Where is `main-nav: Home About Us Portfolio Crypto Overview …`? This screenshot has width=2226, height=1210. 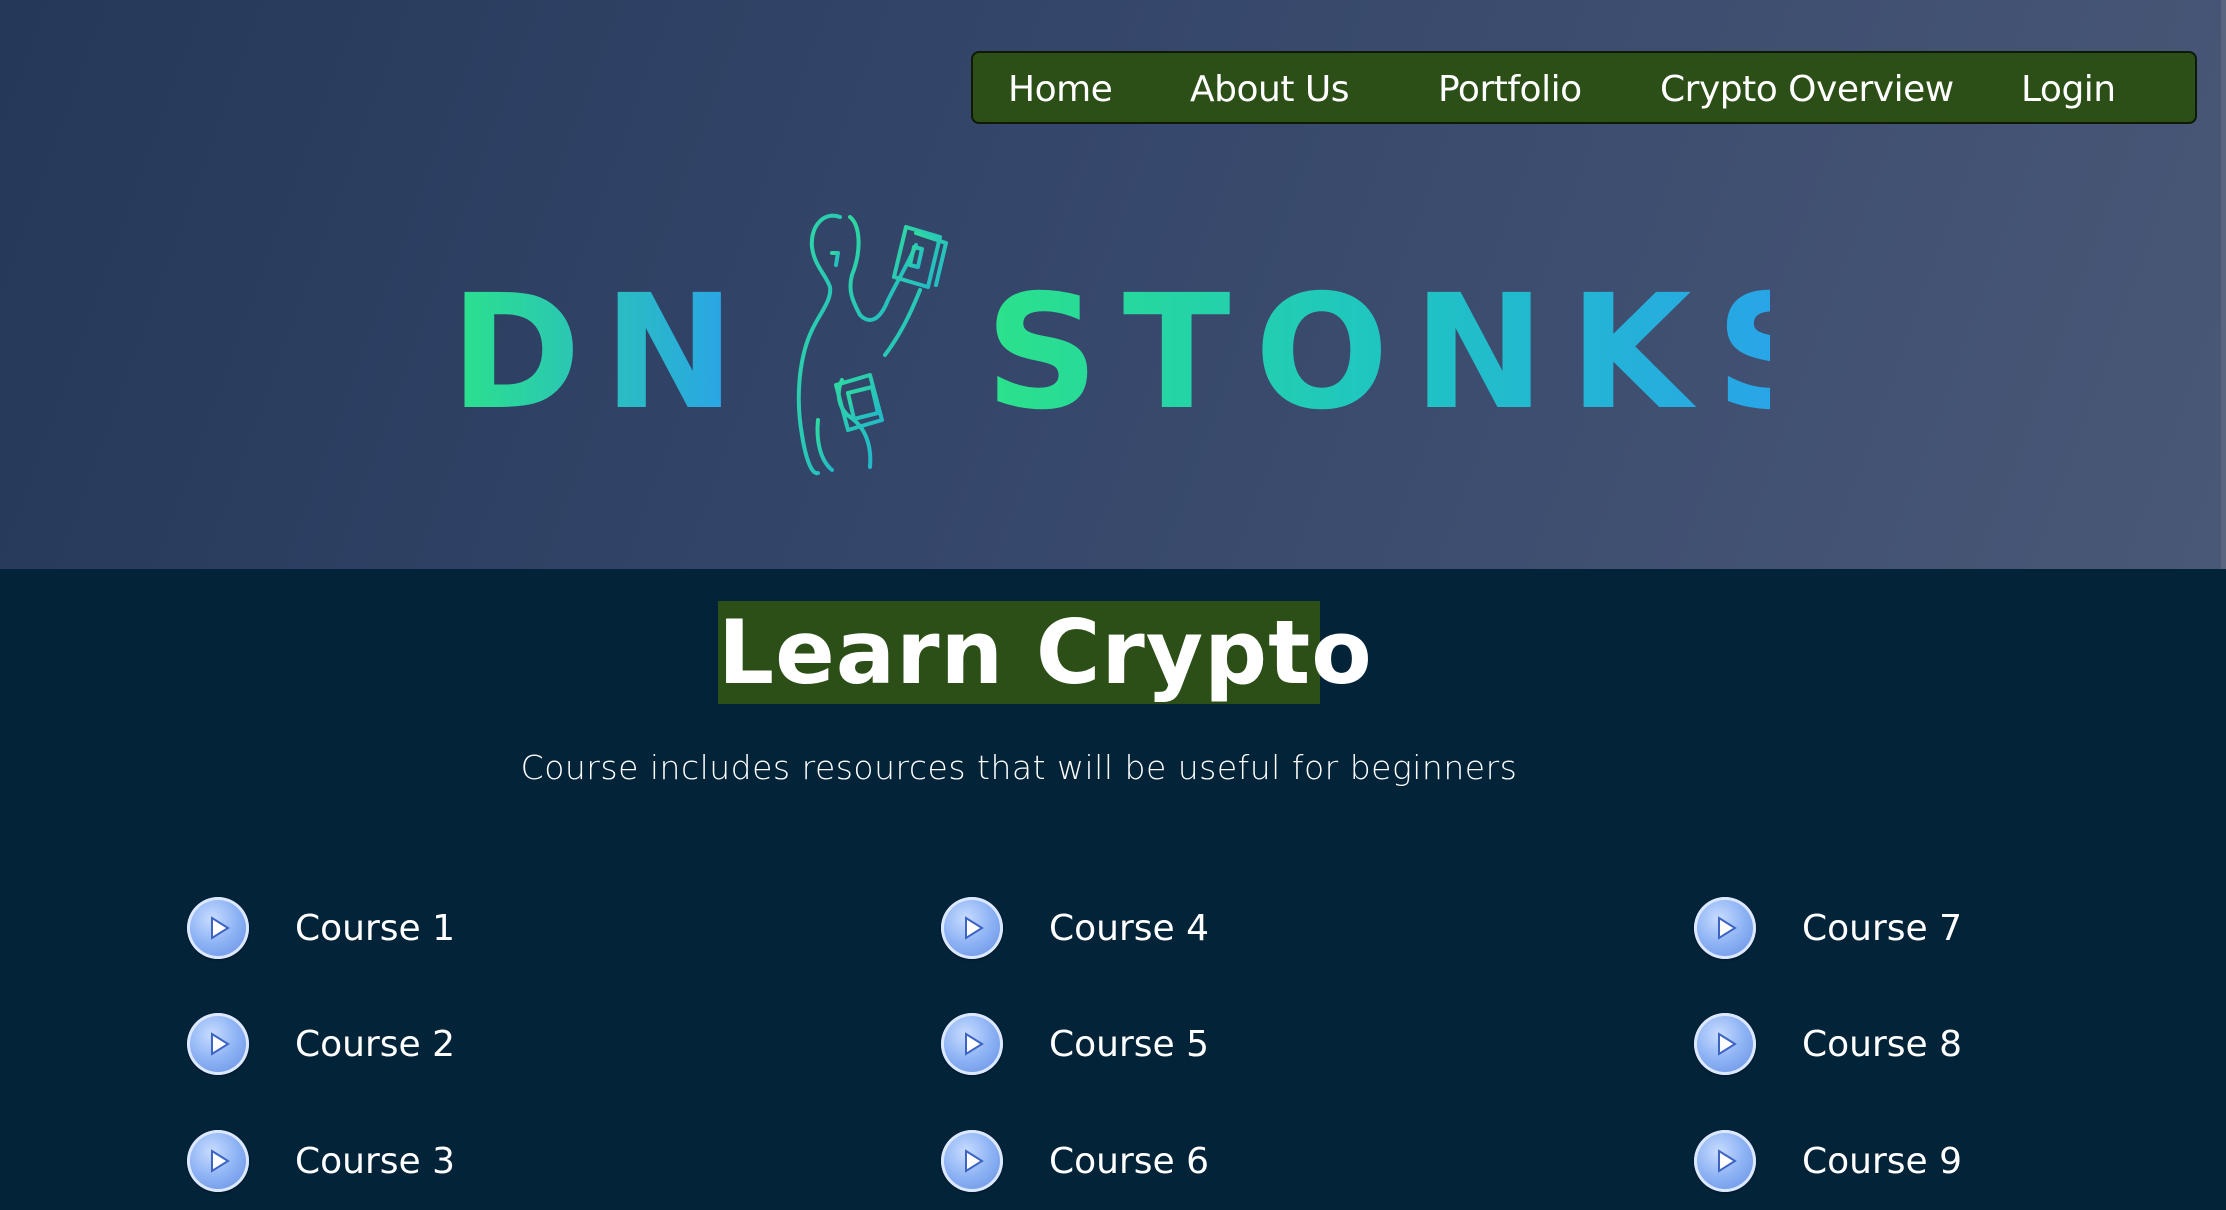
main-nav: Home About Us Portfolio Crypto Overview … is located at coordinates (1584, 87).